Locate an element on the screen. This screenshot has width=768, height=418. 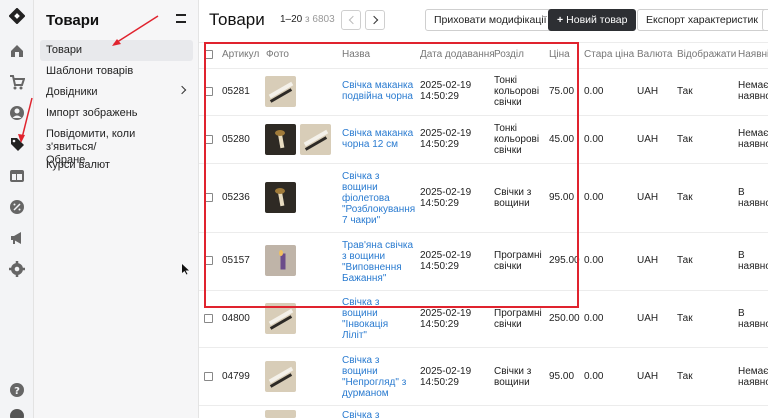
product-name-link: Свічка з вощини "Непрогляд" з дурманом is located at coordinates (374, 377).